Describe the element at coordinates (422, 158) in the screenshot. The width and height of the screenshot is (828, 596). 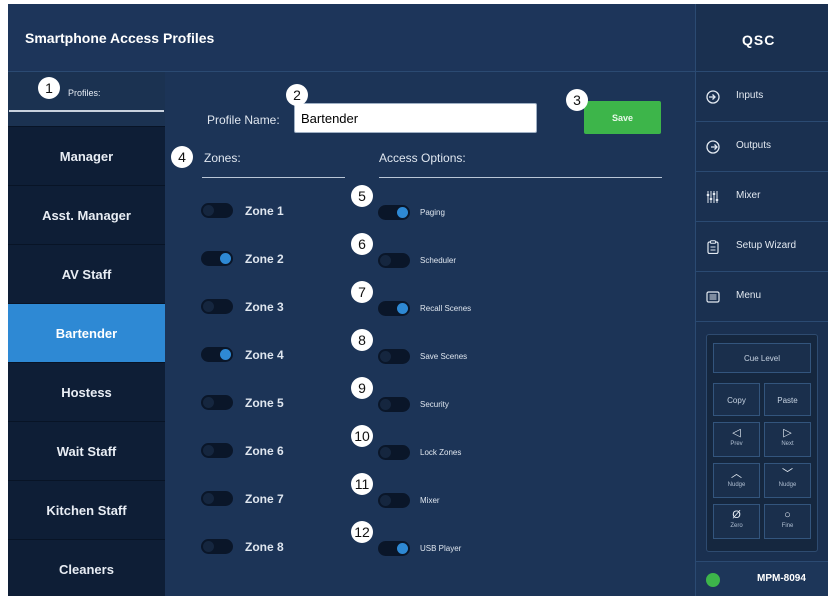
I see `access-options-header: Access Options:` at that location.